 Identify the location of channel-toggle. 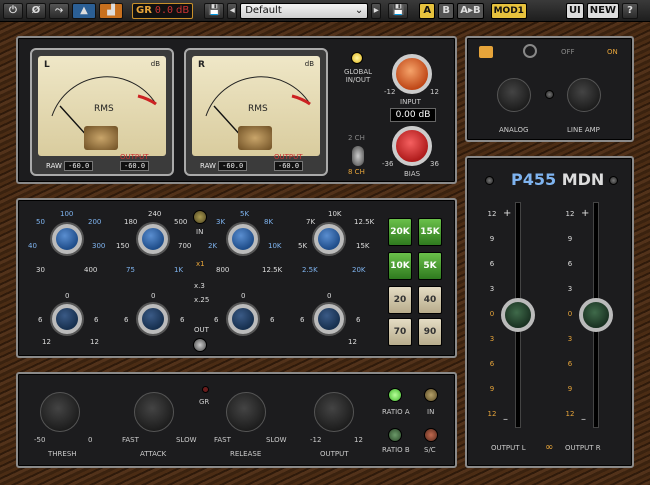
(358, 156).